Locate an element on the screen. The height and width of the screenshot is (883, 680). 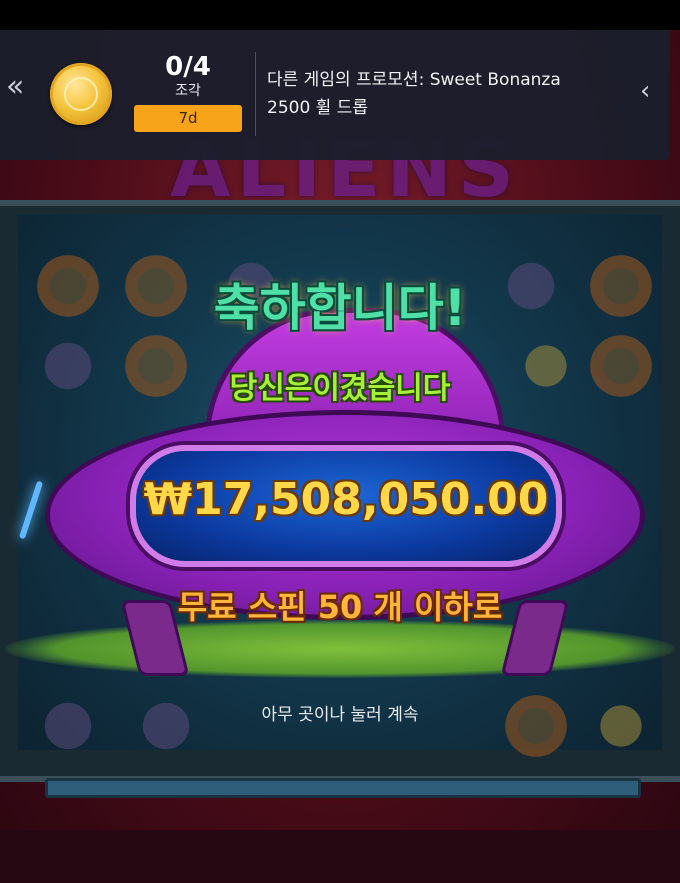
bottom-area is located at coordinates (340, 856).